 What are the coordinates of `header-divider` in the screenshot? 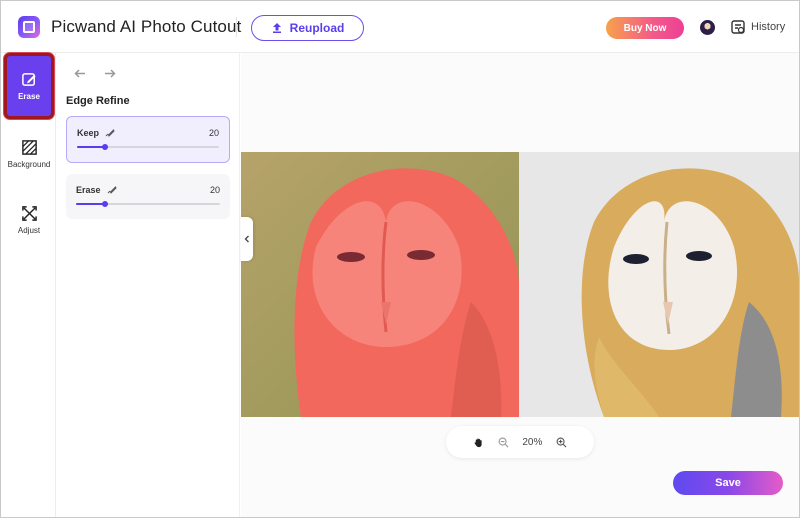 It's located at (236, 27).